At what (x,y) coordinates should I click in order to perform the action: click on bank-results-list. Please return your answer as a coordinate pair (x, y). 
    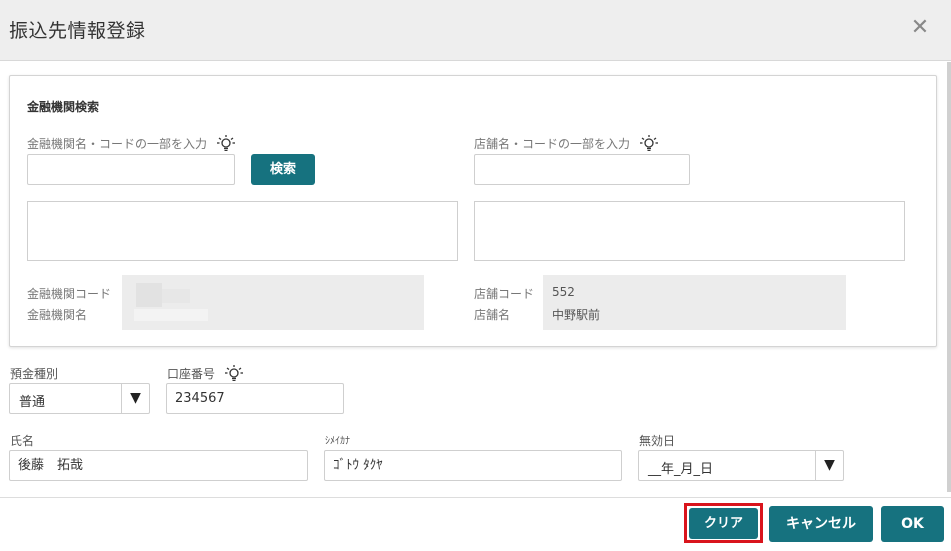
    Looking at the image, I should click on (242, 231).